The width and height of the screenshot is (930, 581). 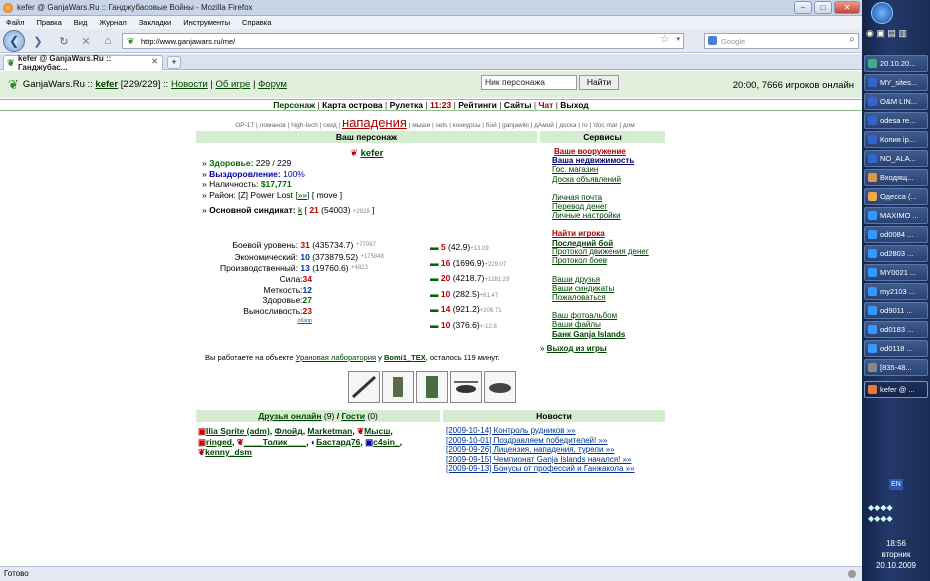 What do you see at coordinates (579, 297) in the screenshot?
I see `service-complain: Пожаловаться` at bounding box center [579, 297].